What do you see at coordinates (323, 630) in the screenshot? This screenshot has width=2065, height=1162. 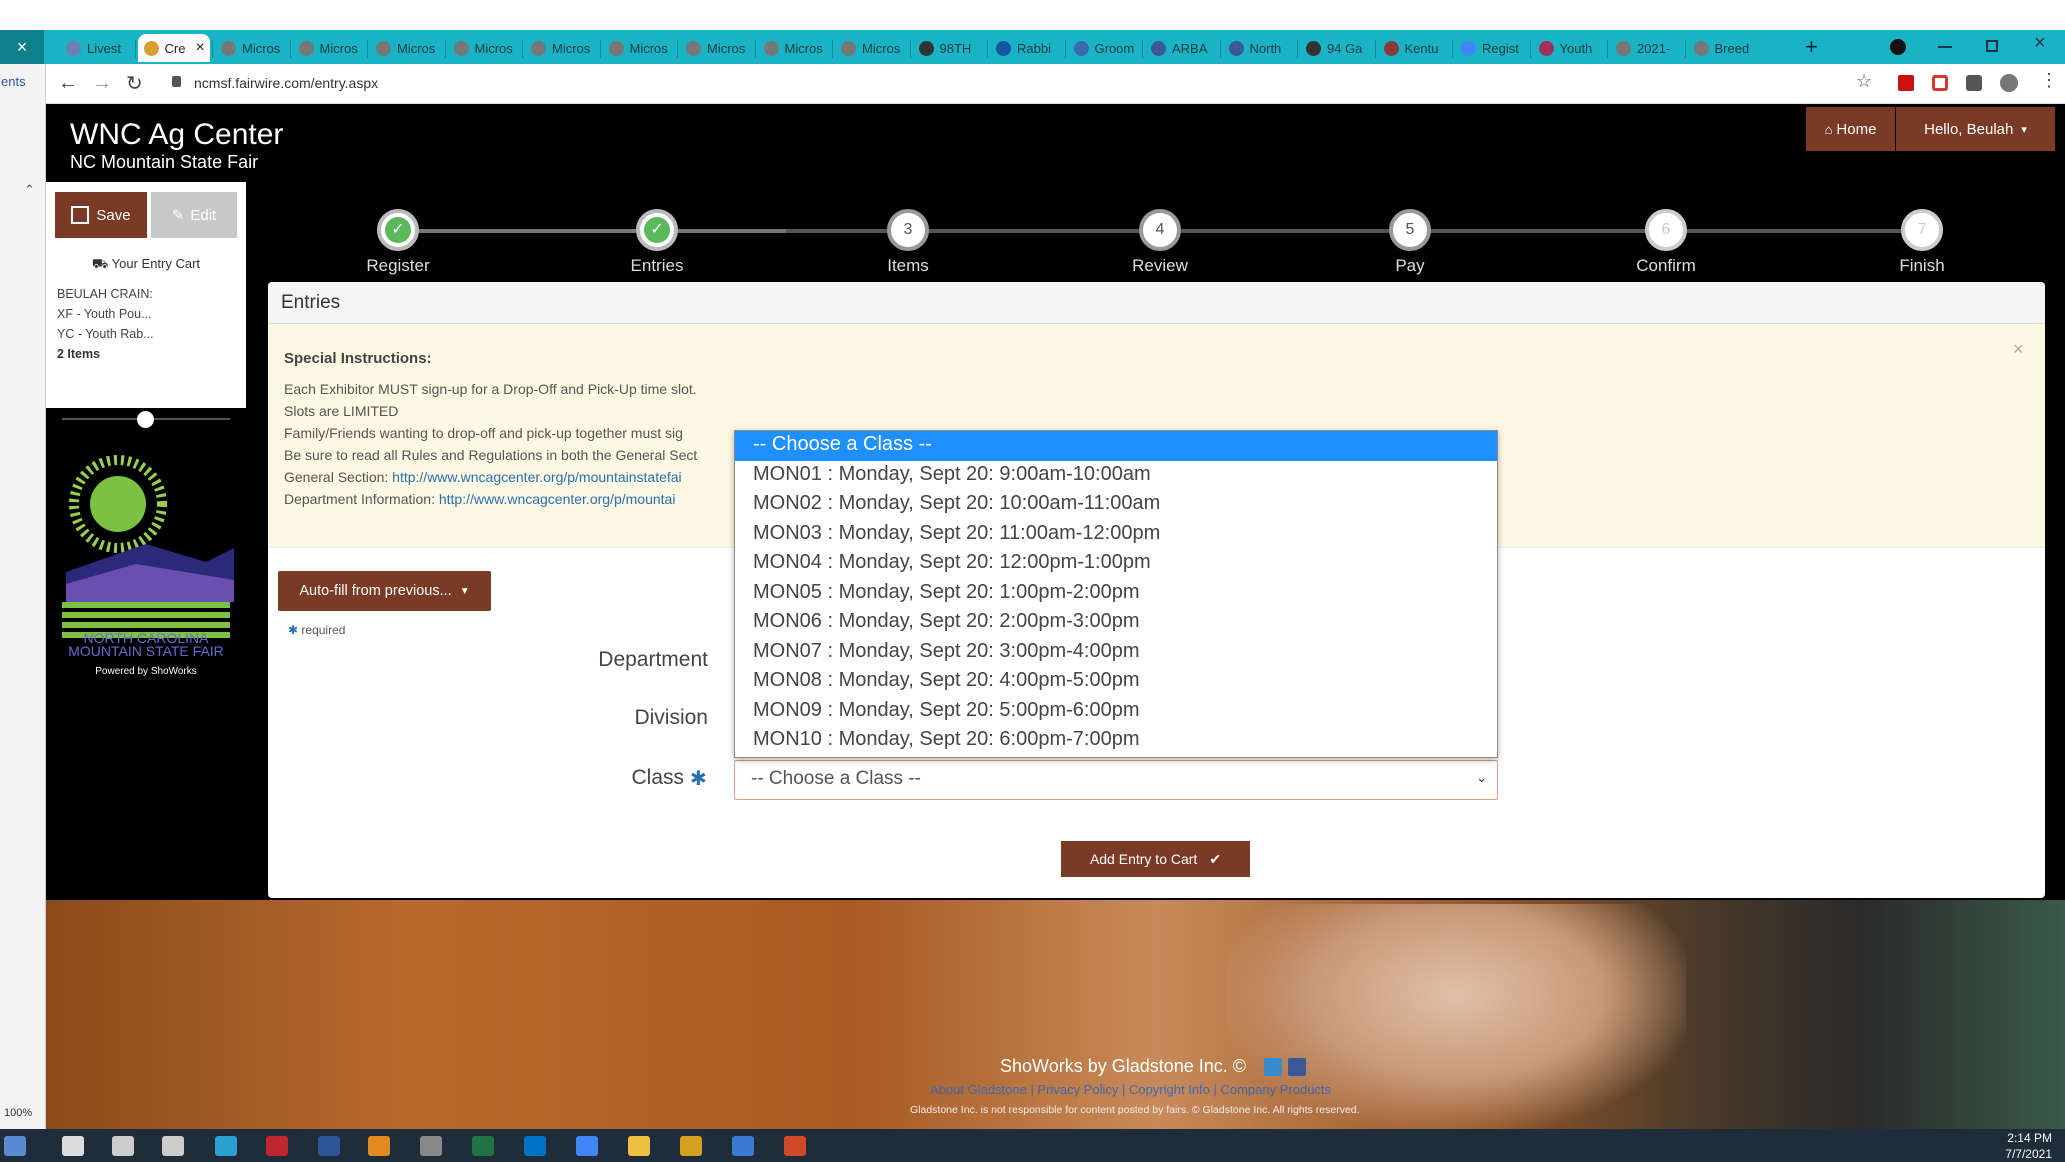 I see `required-note-label: required` at bounding box center [323, 630].